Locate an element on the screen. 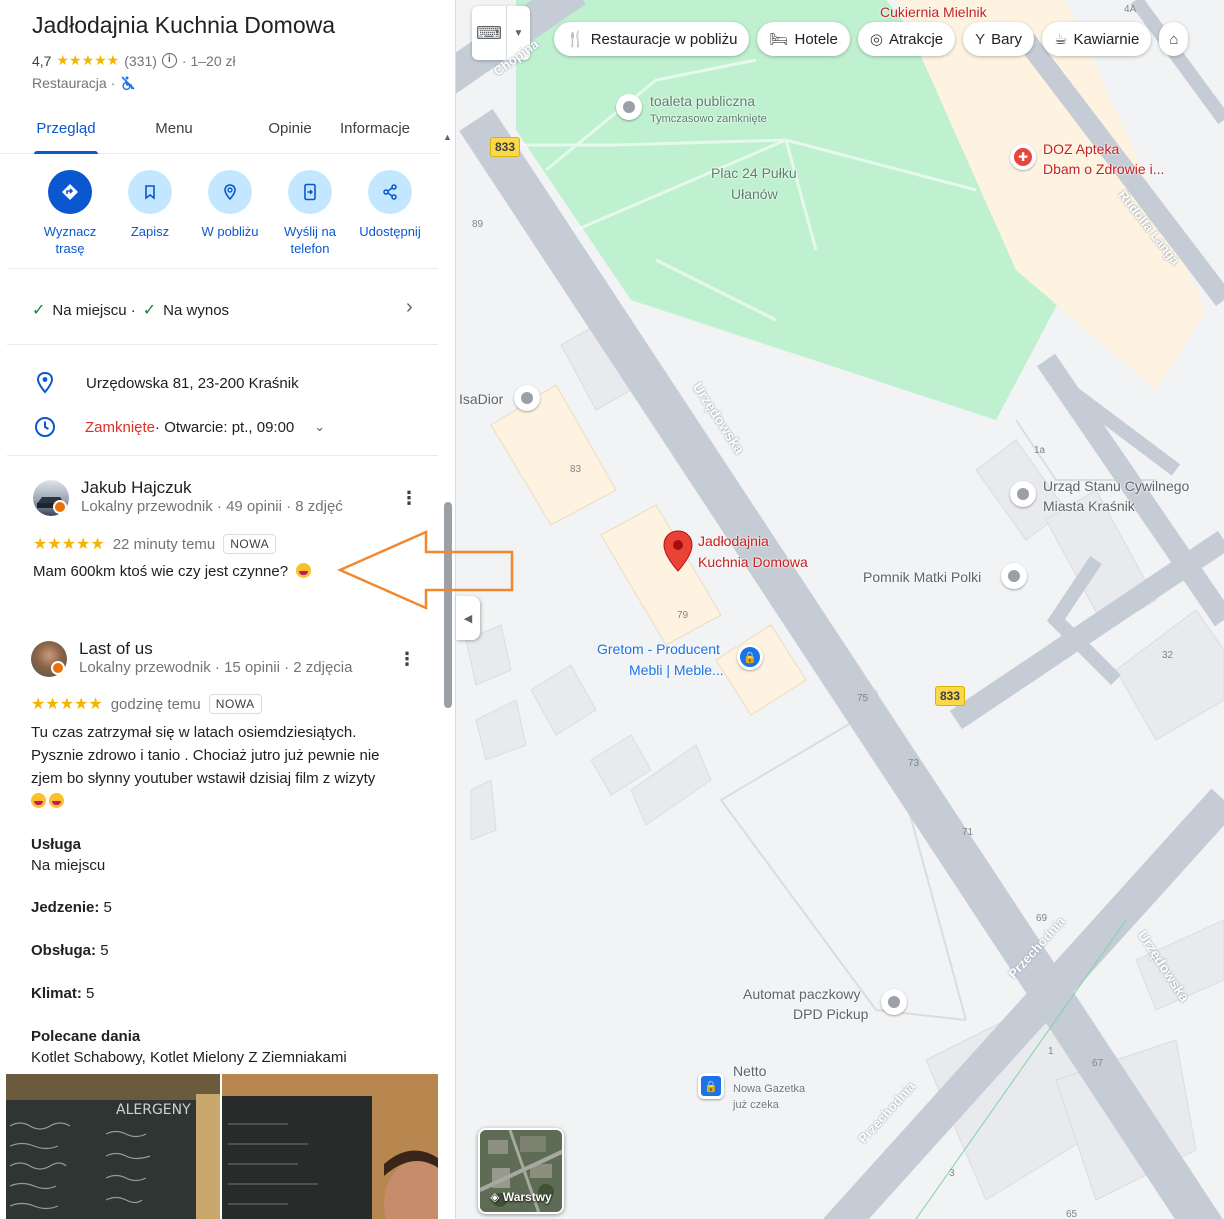  attr-row: Obsługa: 5 is located at coordinates (70, 950).